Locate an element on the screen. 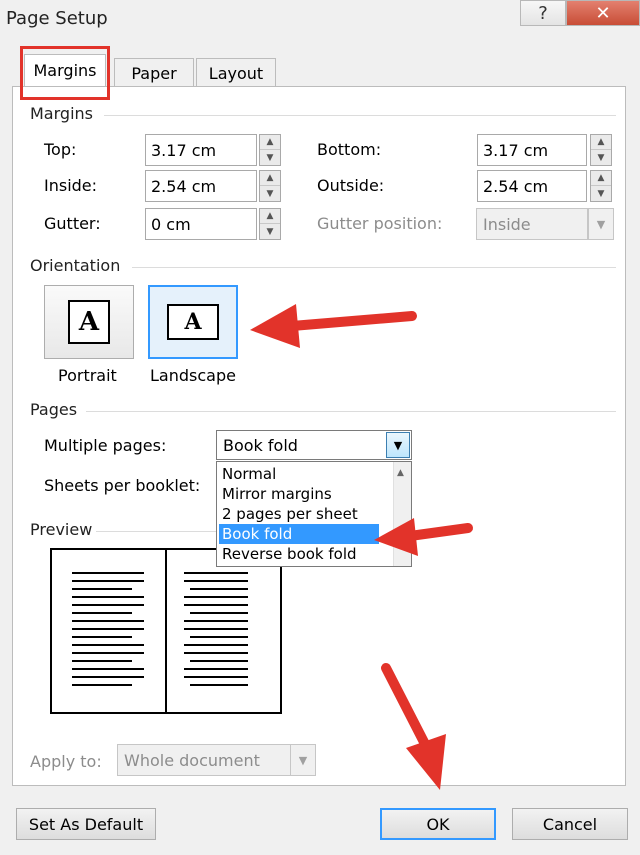 Image resolution: width=640 pixels, height=855 pixels. outside-margin-field: 2.54 cm is located at coordinates (532, 186).